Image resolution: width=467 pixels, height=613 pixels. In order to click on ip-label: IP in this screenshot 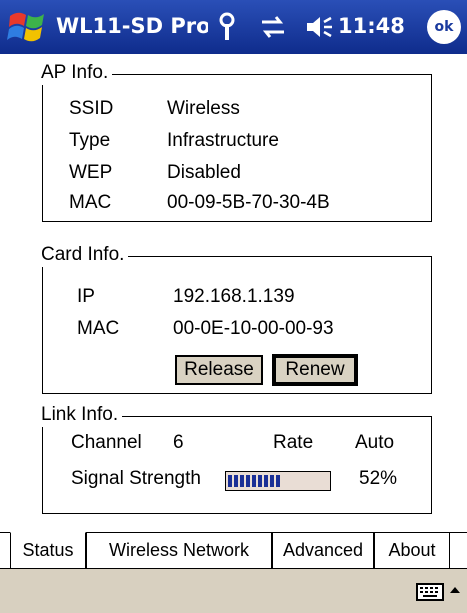, I will do `click(86, 296)`.